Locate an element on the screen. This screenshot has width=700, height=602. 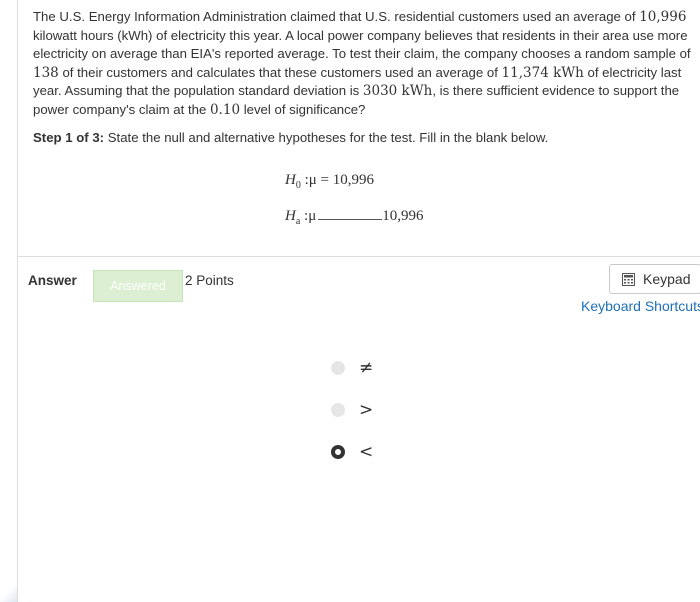
option-less-than: < is located at coordinates (352, 452).